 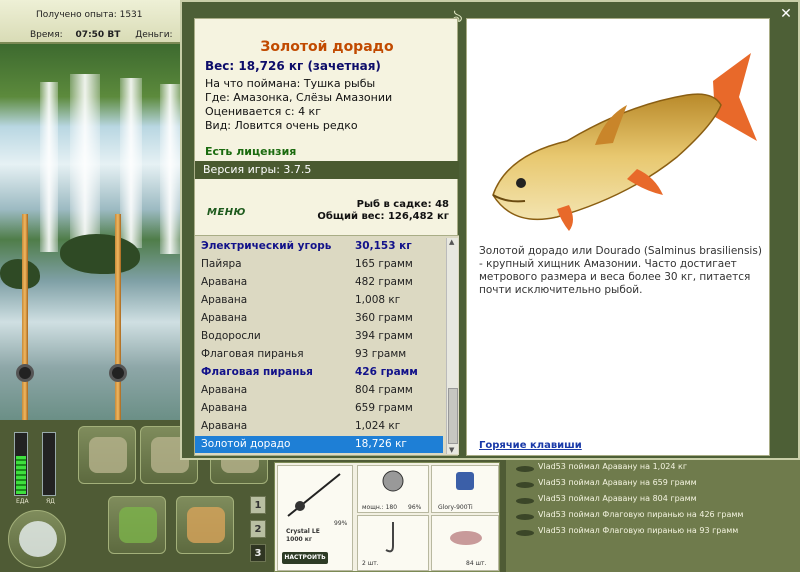 I want to click on fish-name: Флаговая пиранья, so click(x=252, y=354).